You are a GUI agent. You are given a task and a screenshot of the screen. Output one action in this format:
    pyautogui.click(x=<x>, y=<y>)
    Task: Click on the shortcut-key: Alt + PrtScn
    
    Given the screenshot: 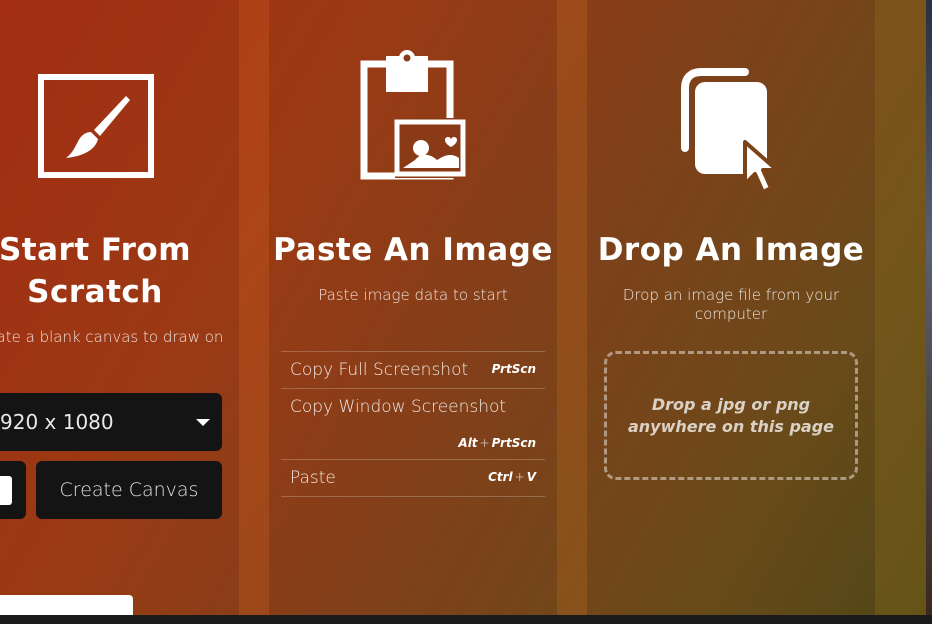 What is the action you would take?
    pyautogui.click(x=497, y=443)
    